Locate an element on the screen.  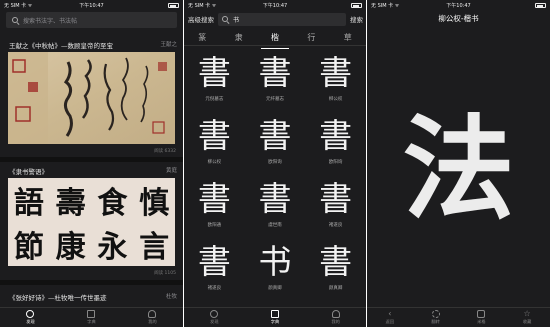
result-calligrapher: 欧阳通 is located at coordinates (214, 225).